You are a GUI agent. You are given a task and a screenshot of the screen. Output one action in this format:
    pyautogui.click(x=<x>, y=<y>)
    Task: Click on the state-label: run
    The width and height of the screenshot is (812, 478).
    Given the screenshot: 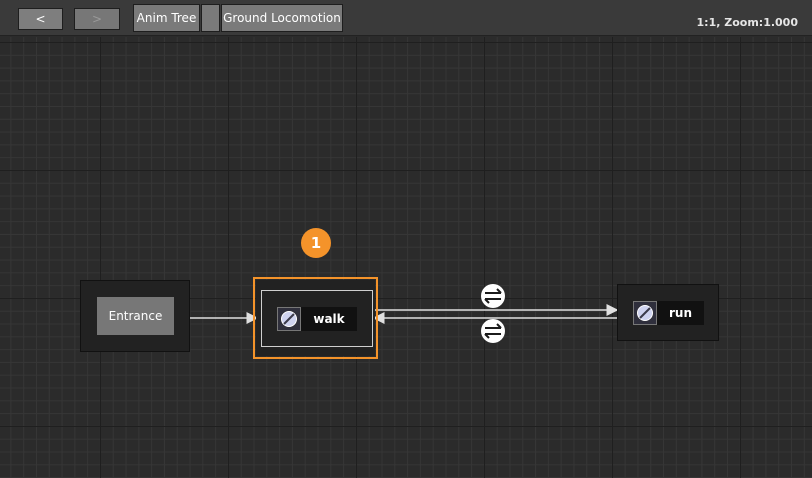 What is the action you would take?
    pyautogui.click(x=680, y=313)
    